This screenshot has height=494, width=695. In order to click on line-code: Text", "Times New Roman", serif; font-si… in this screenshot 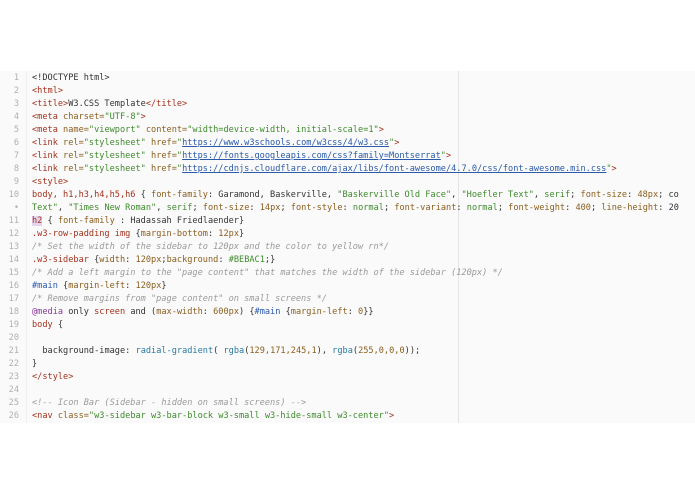, I will do `click(355, 208)`.